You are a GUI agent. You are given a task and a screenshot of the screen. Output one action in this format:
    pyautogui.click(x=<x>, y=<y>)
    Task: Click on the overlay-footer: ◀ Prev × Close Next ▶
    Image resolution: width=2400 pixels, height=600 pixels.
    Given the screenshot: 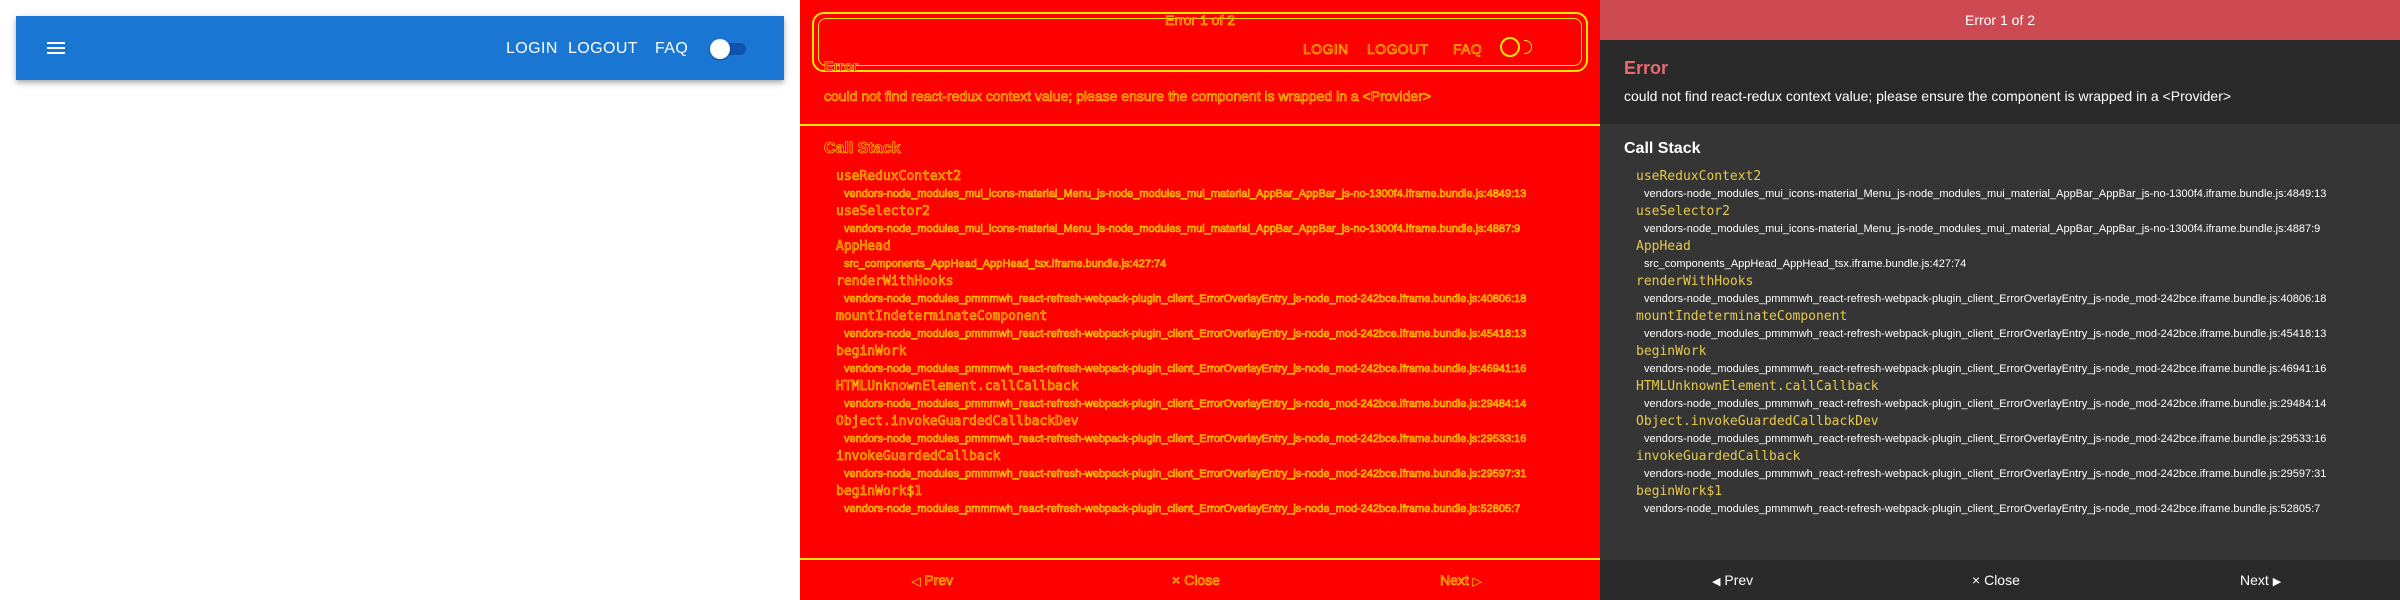 What is the action you would take?
    pyautogui.click(x=2000, y=580)
    